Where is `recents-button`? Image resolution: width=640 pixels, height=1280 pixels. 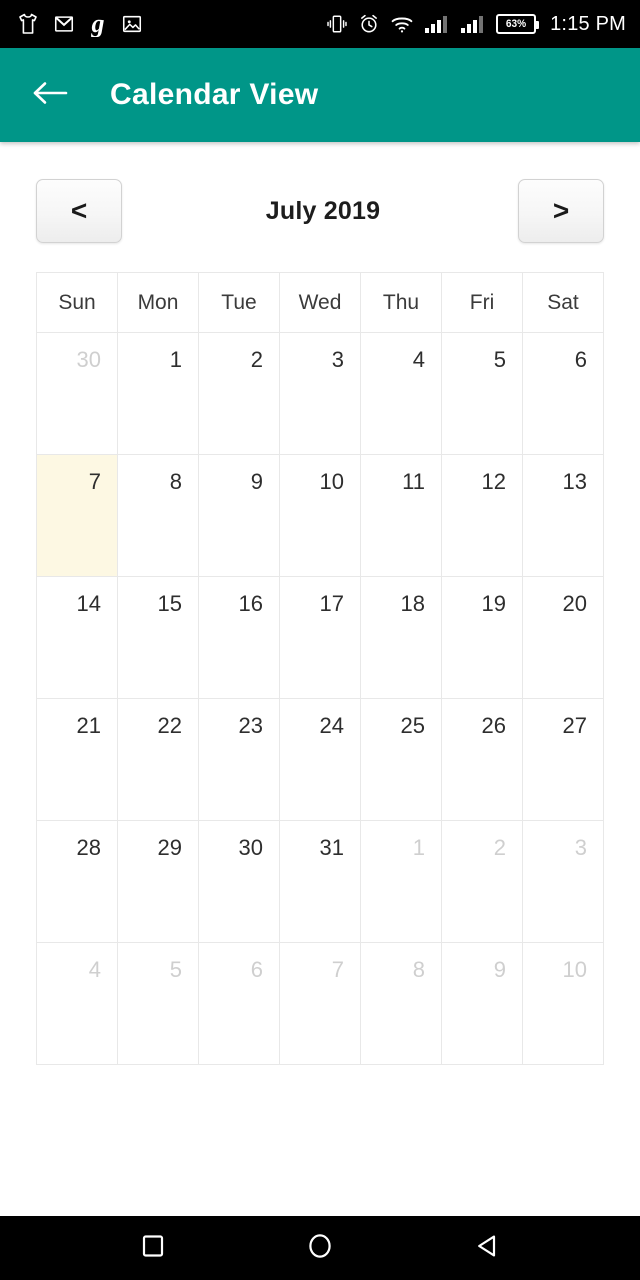
recents-button is located at coordinates (153, 1248).